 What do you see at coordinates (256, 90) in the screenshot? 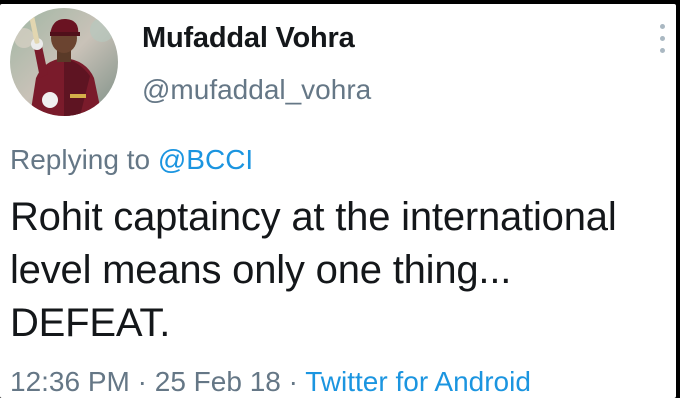
I see `user-handle: @mufaddal_vohra` at bounding box center [256, 90].